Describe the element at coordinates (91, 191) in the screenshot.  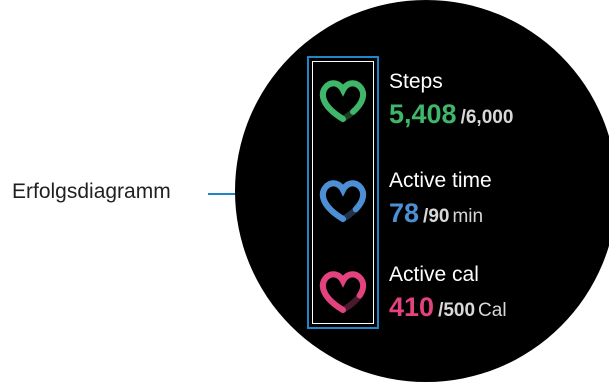
I see `callout-label: Erfolgsdiagramm` at that location.